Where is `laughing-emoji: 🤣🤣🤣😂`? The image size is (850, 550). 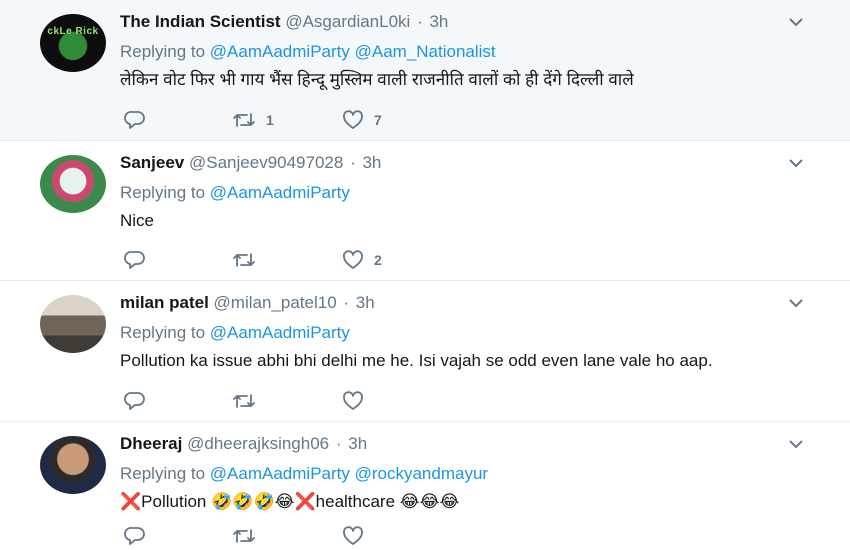 laughing-emoji: 🤣🤣🤣😂 is located at coordinates (253, 502).